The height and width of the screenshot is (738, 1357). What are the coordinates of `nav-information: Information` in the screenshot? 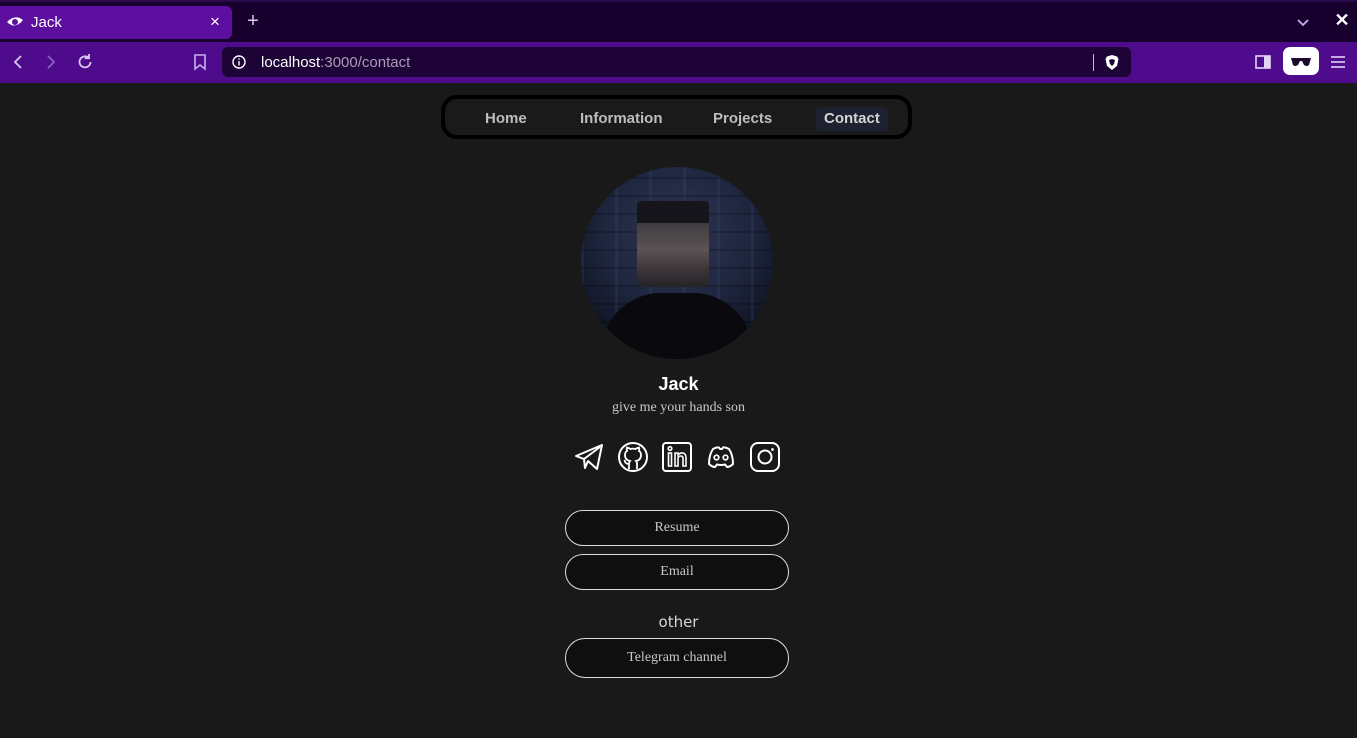 It's located at (621, 119).